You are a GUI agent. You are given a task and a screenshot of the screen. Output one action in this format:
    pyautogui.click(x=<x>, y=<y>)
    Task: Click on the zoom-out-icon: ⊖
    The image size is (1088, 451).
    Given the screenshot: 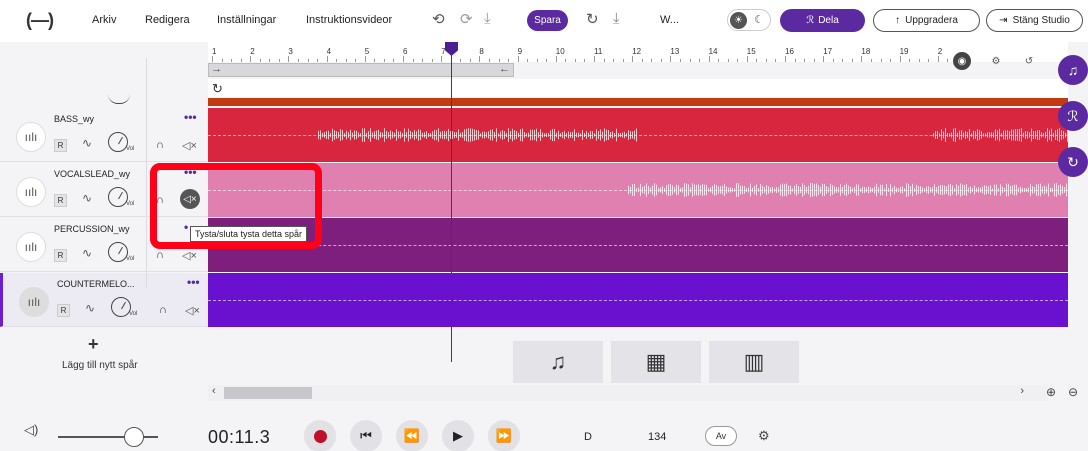 What is the action you would take?
    pyautogui.click(x=1073, y=392)
    